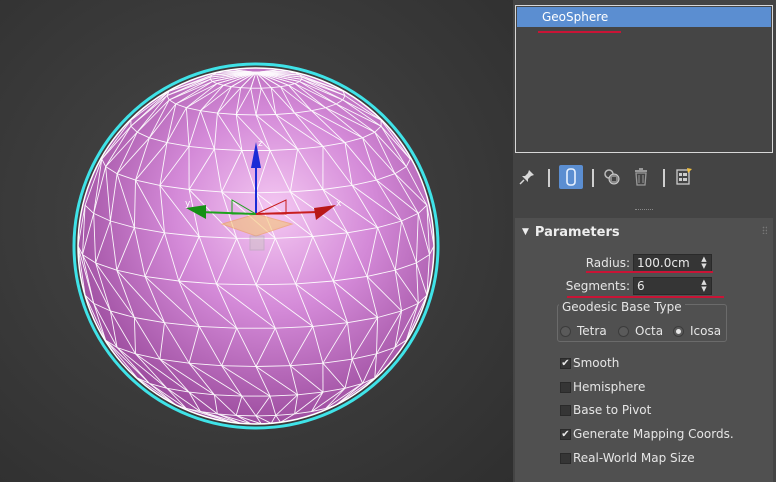 This screenshot has height=482, width=776. I want to click on rollout-header: ▼ Parameters, so click(571, 232).